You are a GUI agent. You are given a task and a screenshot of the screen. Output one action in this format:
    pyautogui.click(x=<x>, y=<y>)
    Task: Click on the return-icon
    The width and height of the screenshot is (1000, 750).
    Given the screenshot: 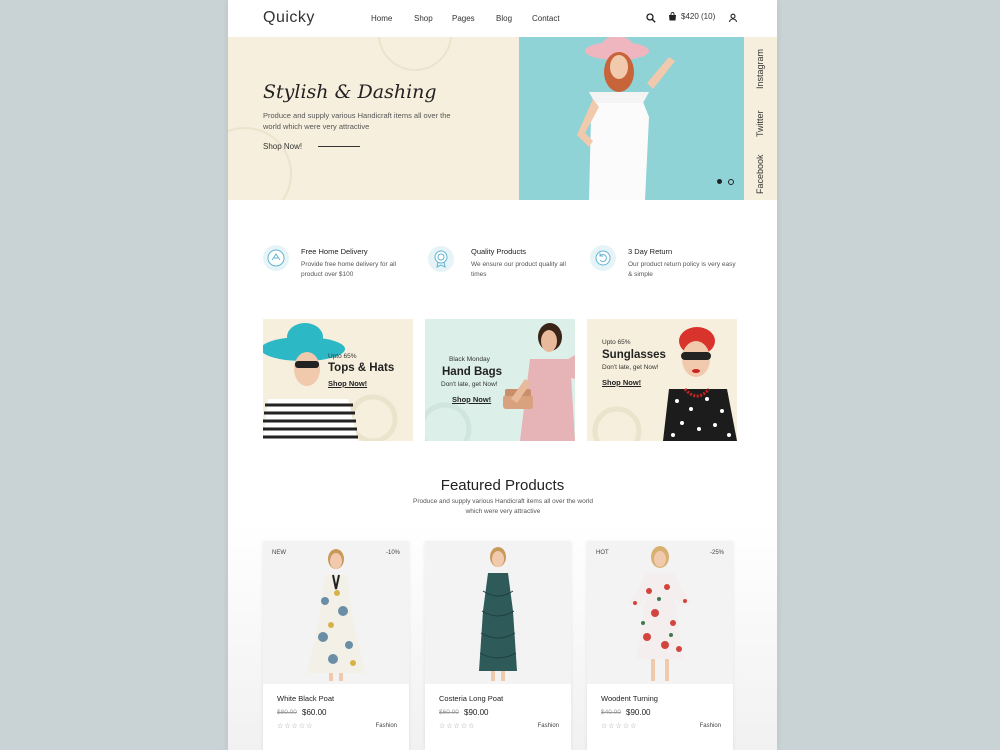 What is the action you would take?
    pyautogui.click(x=603, y=258)
    